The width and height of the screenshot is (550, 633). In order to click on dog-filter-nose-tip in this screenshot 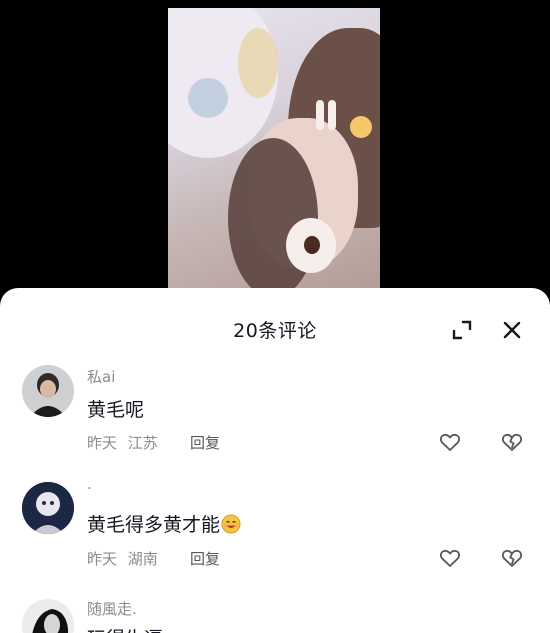, I will do `click(312, 245)`.